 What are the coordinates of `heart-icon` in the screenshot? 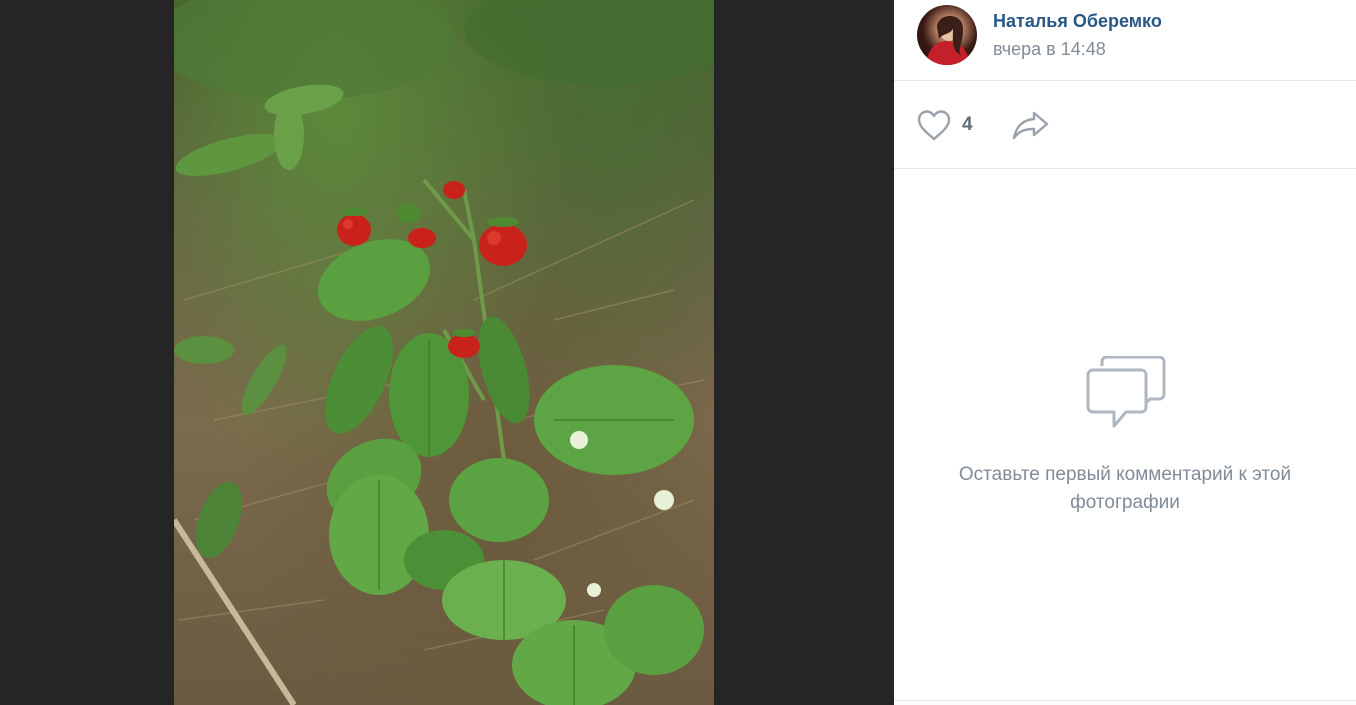 It's located at (934, 125).